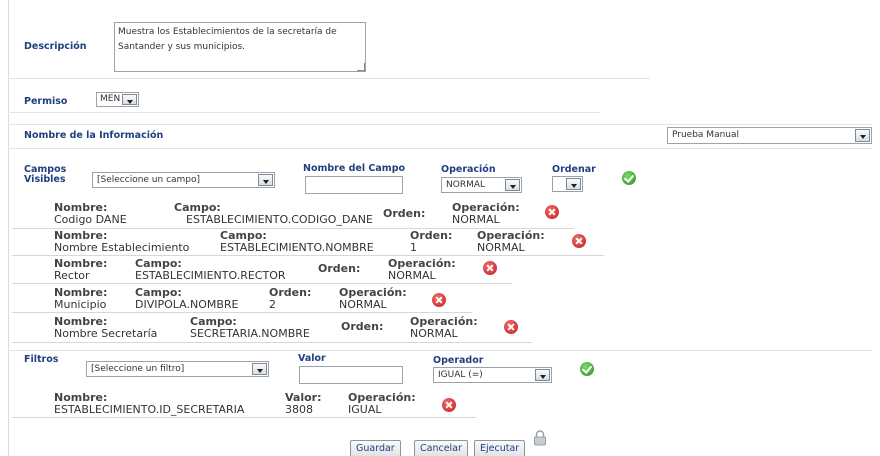  What do you see at coordinates (354, 168) in the screenshot?
I see `nombre-campo-label: Nombre del Campo` at bounding box center [354, 168].